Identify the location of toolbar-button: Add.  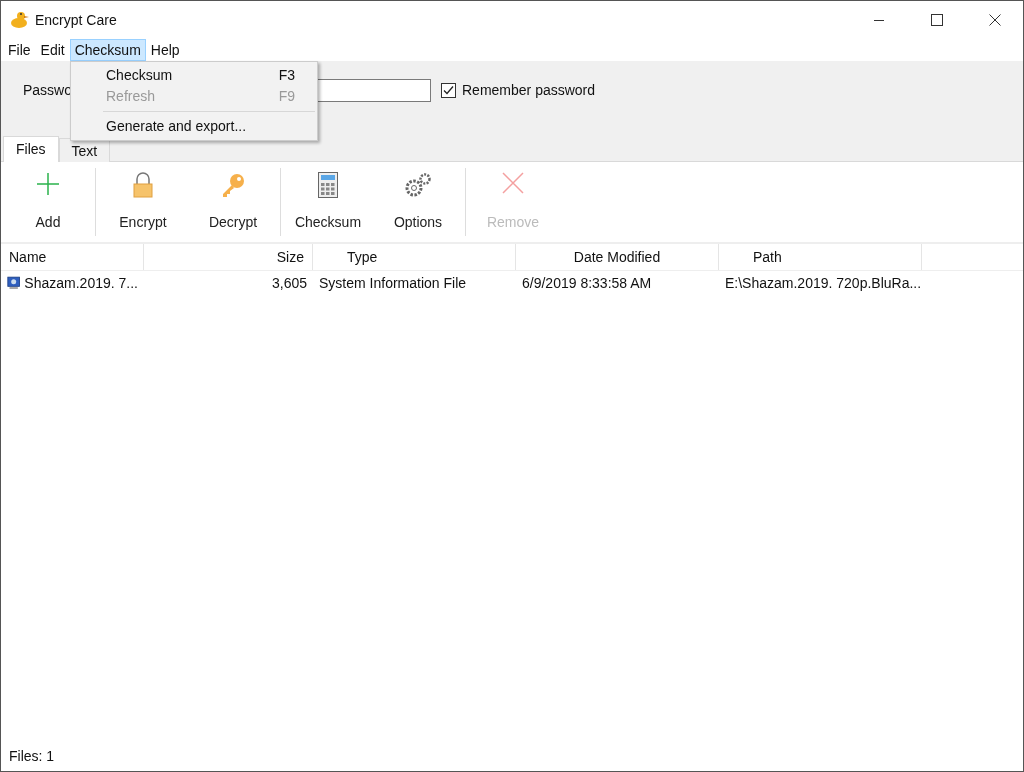
(48, 202).